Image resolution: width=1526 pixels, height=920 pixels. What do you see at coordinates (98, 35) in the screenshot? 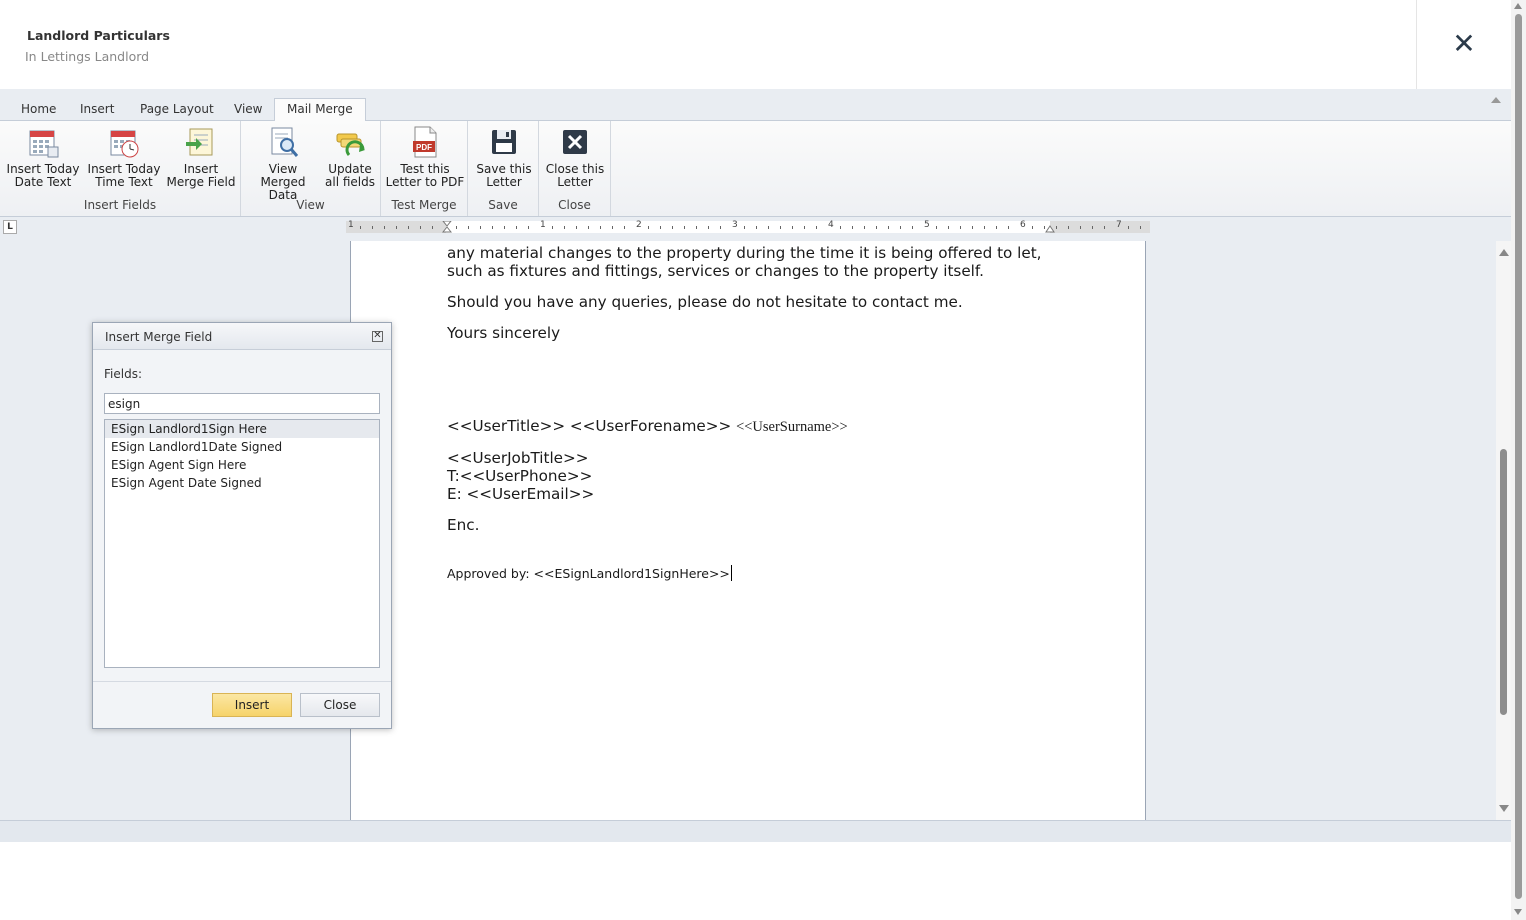
I see `page-title: Landlord Particulars` at bounding box center [98, 35].